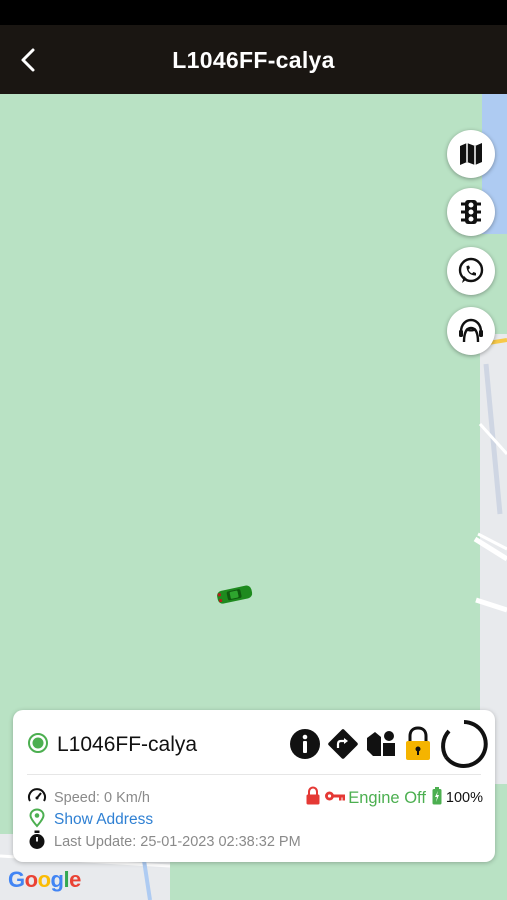  I want to click on support-agent-icon, so click(471, 331).